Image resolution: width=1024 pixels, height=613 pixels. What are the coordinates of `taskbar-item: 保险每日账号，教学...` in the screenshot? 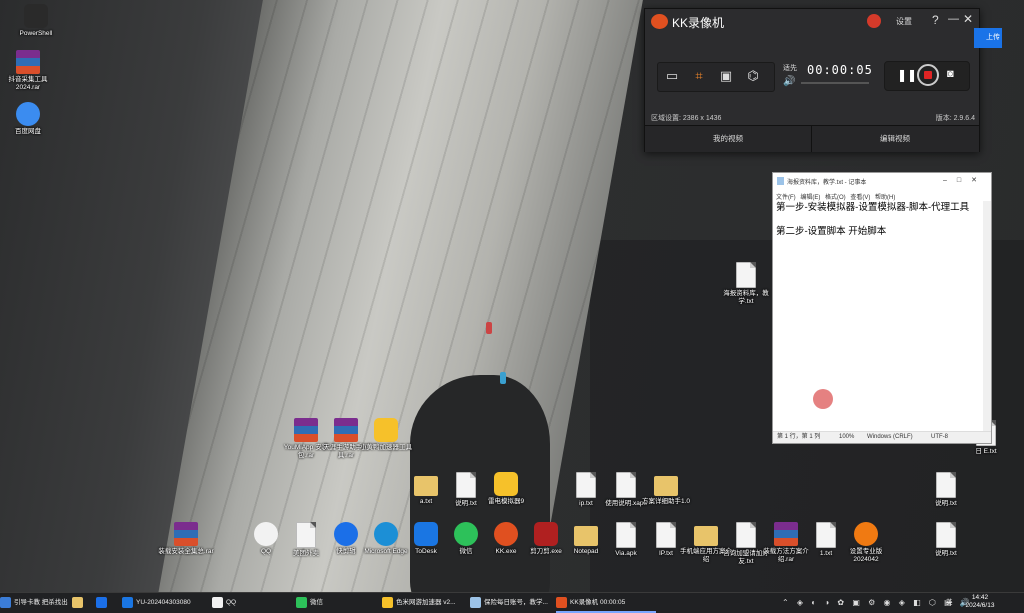 It's located at (511, 603).